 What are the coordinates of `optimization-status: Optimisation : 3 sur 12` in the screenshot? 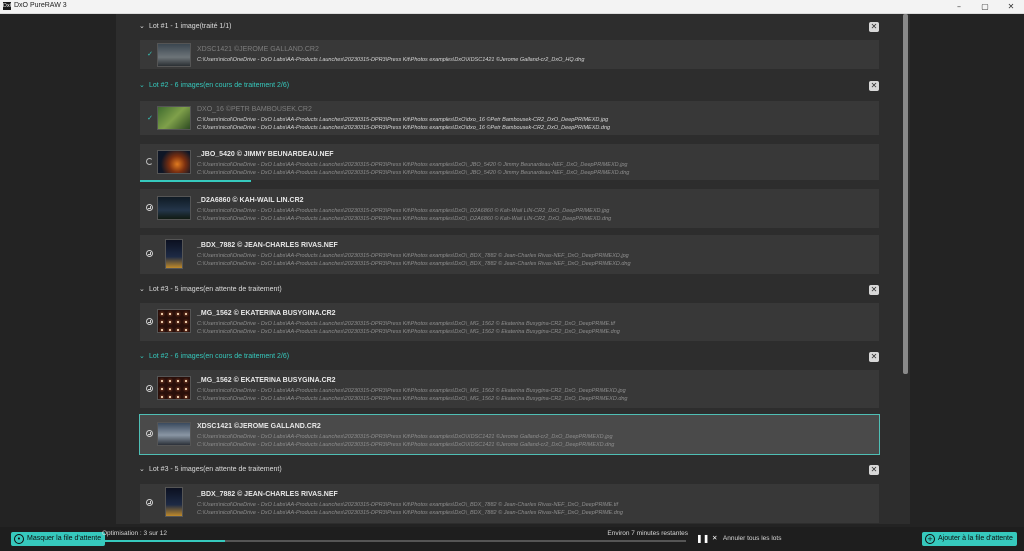 It's located at (135, 533).